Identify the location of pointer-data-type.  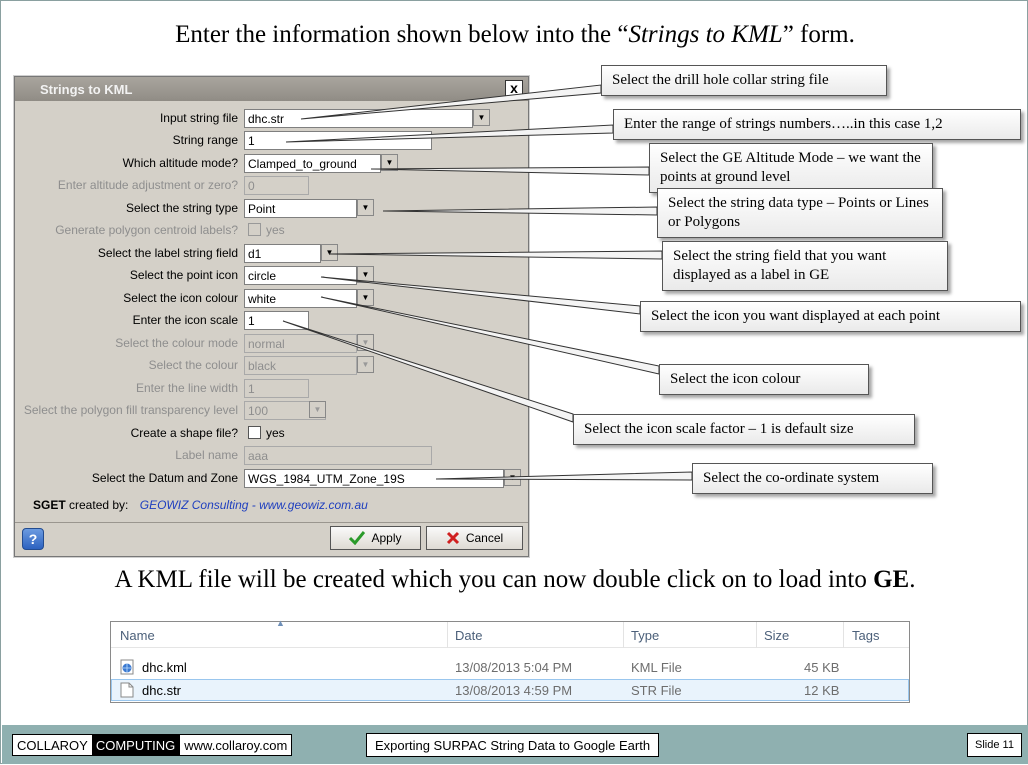
(520, 211).